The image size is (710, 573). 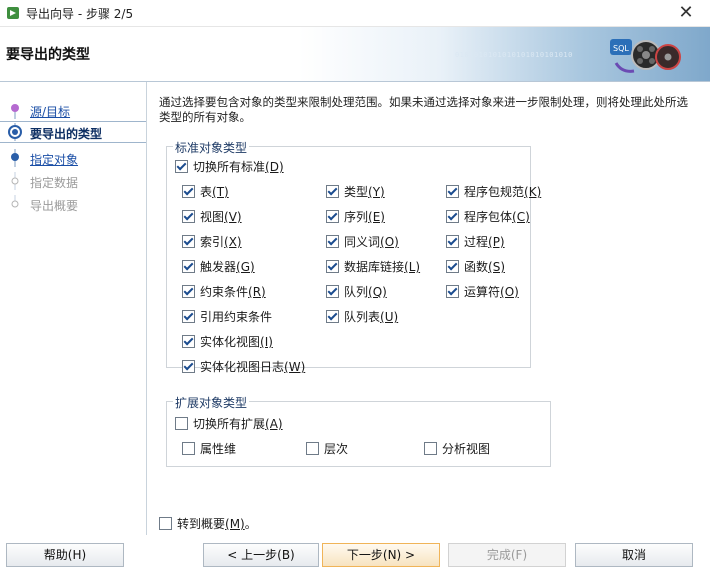 I want to click on wizard-header: 要导出的类型 0101010101010101010101010 SQL, so click(x=355, y=54).